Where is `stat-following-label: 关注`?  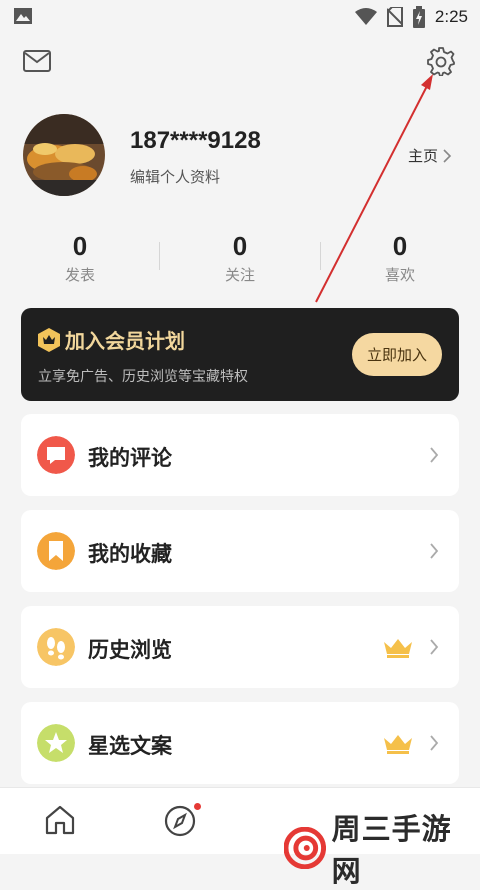
stat-following-label: 关注 is located at coordinates (239, 275).